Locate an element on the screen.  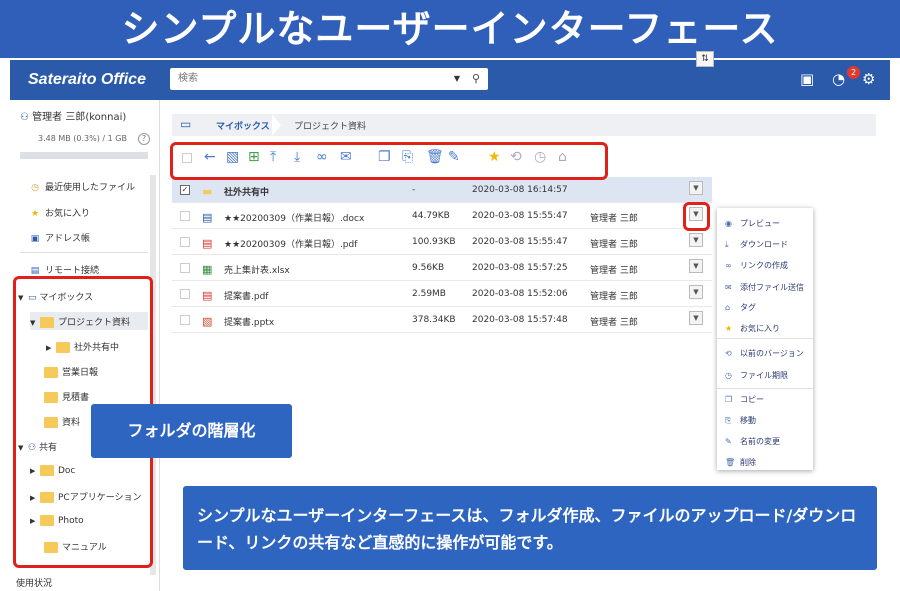
file-name: 売上集計表.xlsx is located at coordinates (257, 269).